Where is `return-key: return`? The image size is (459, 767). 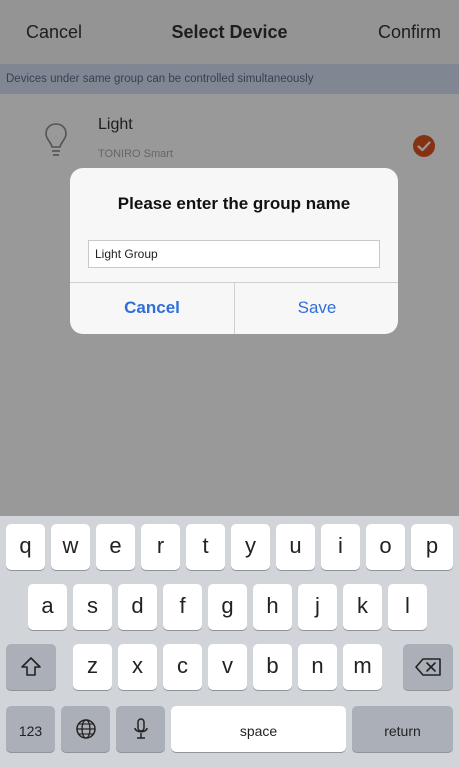
return-key: return is located at coordinates (402, 729).